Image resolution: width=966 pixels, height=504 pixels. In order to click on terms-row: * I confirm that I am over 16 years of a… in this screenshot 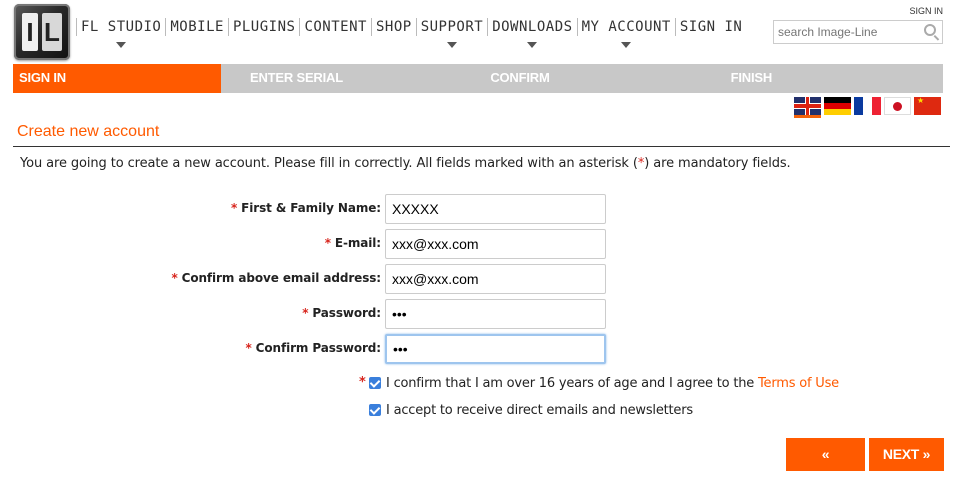, I will do `click(483, 384)`.